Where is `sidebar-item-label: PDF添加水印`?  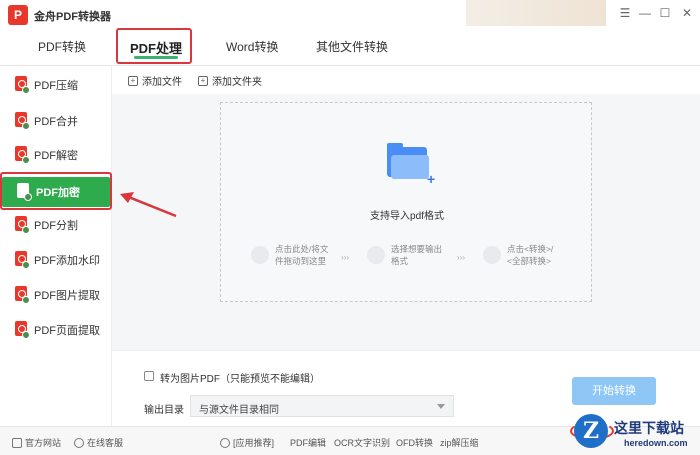
sidebar-item-label: PDF添加水印 is located at coordinates (67, 261).